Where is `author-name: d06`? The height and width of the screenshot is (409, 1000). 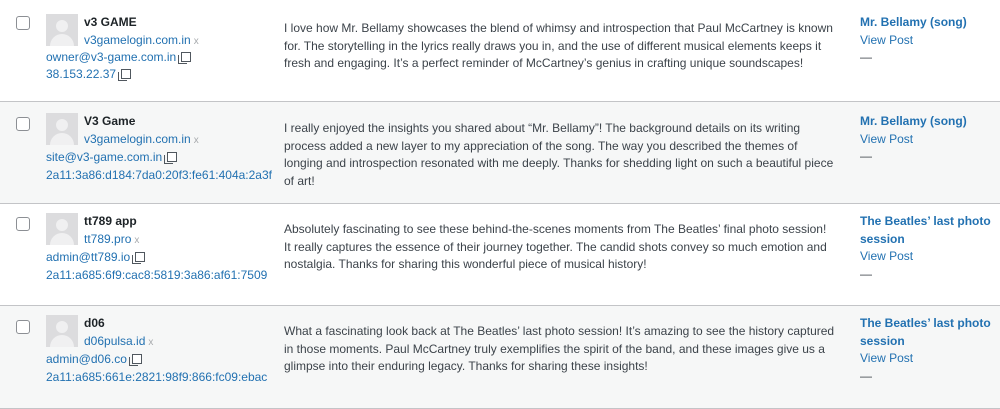 author-name: d06 is located at coordinates (94, 323).